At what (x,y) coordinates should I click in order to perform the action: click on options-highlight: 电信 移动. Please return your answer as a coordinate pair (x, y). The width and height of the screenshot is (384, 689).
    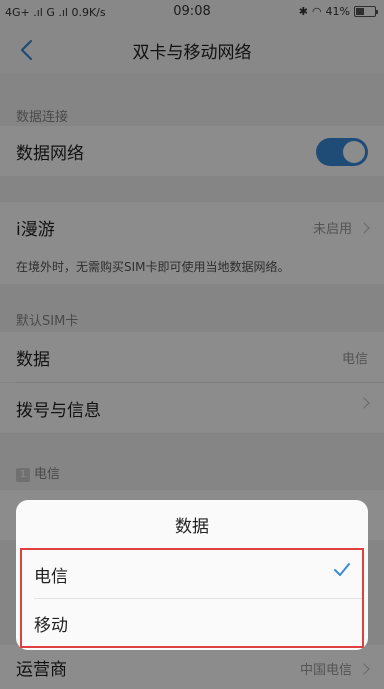
    Looking at the image, I should click on (192, 598).